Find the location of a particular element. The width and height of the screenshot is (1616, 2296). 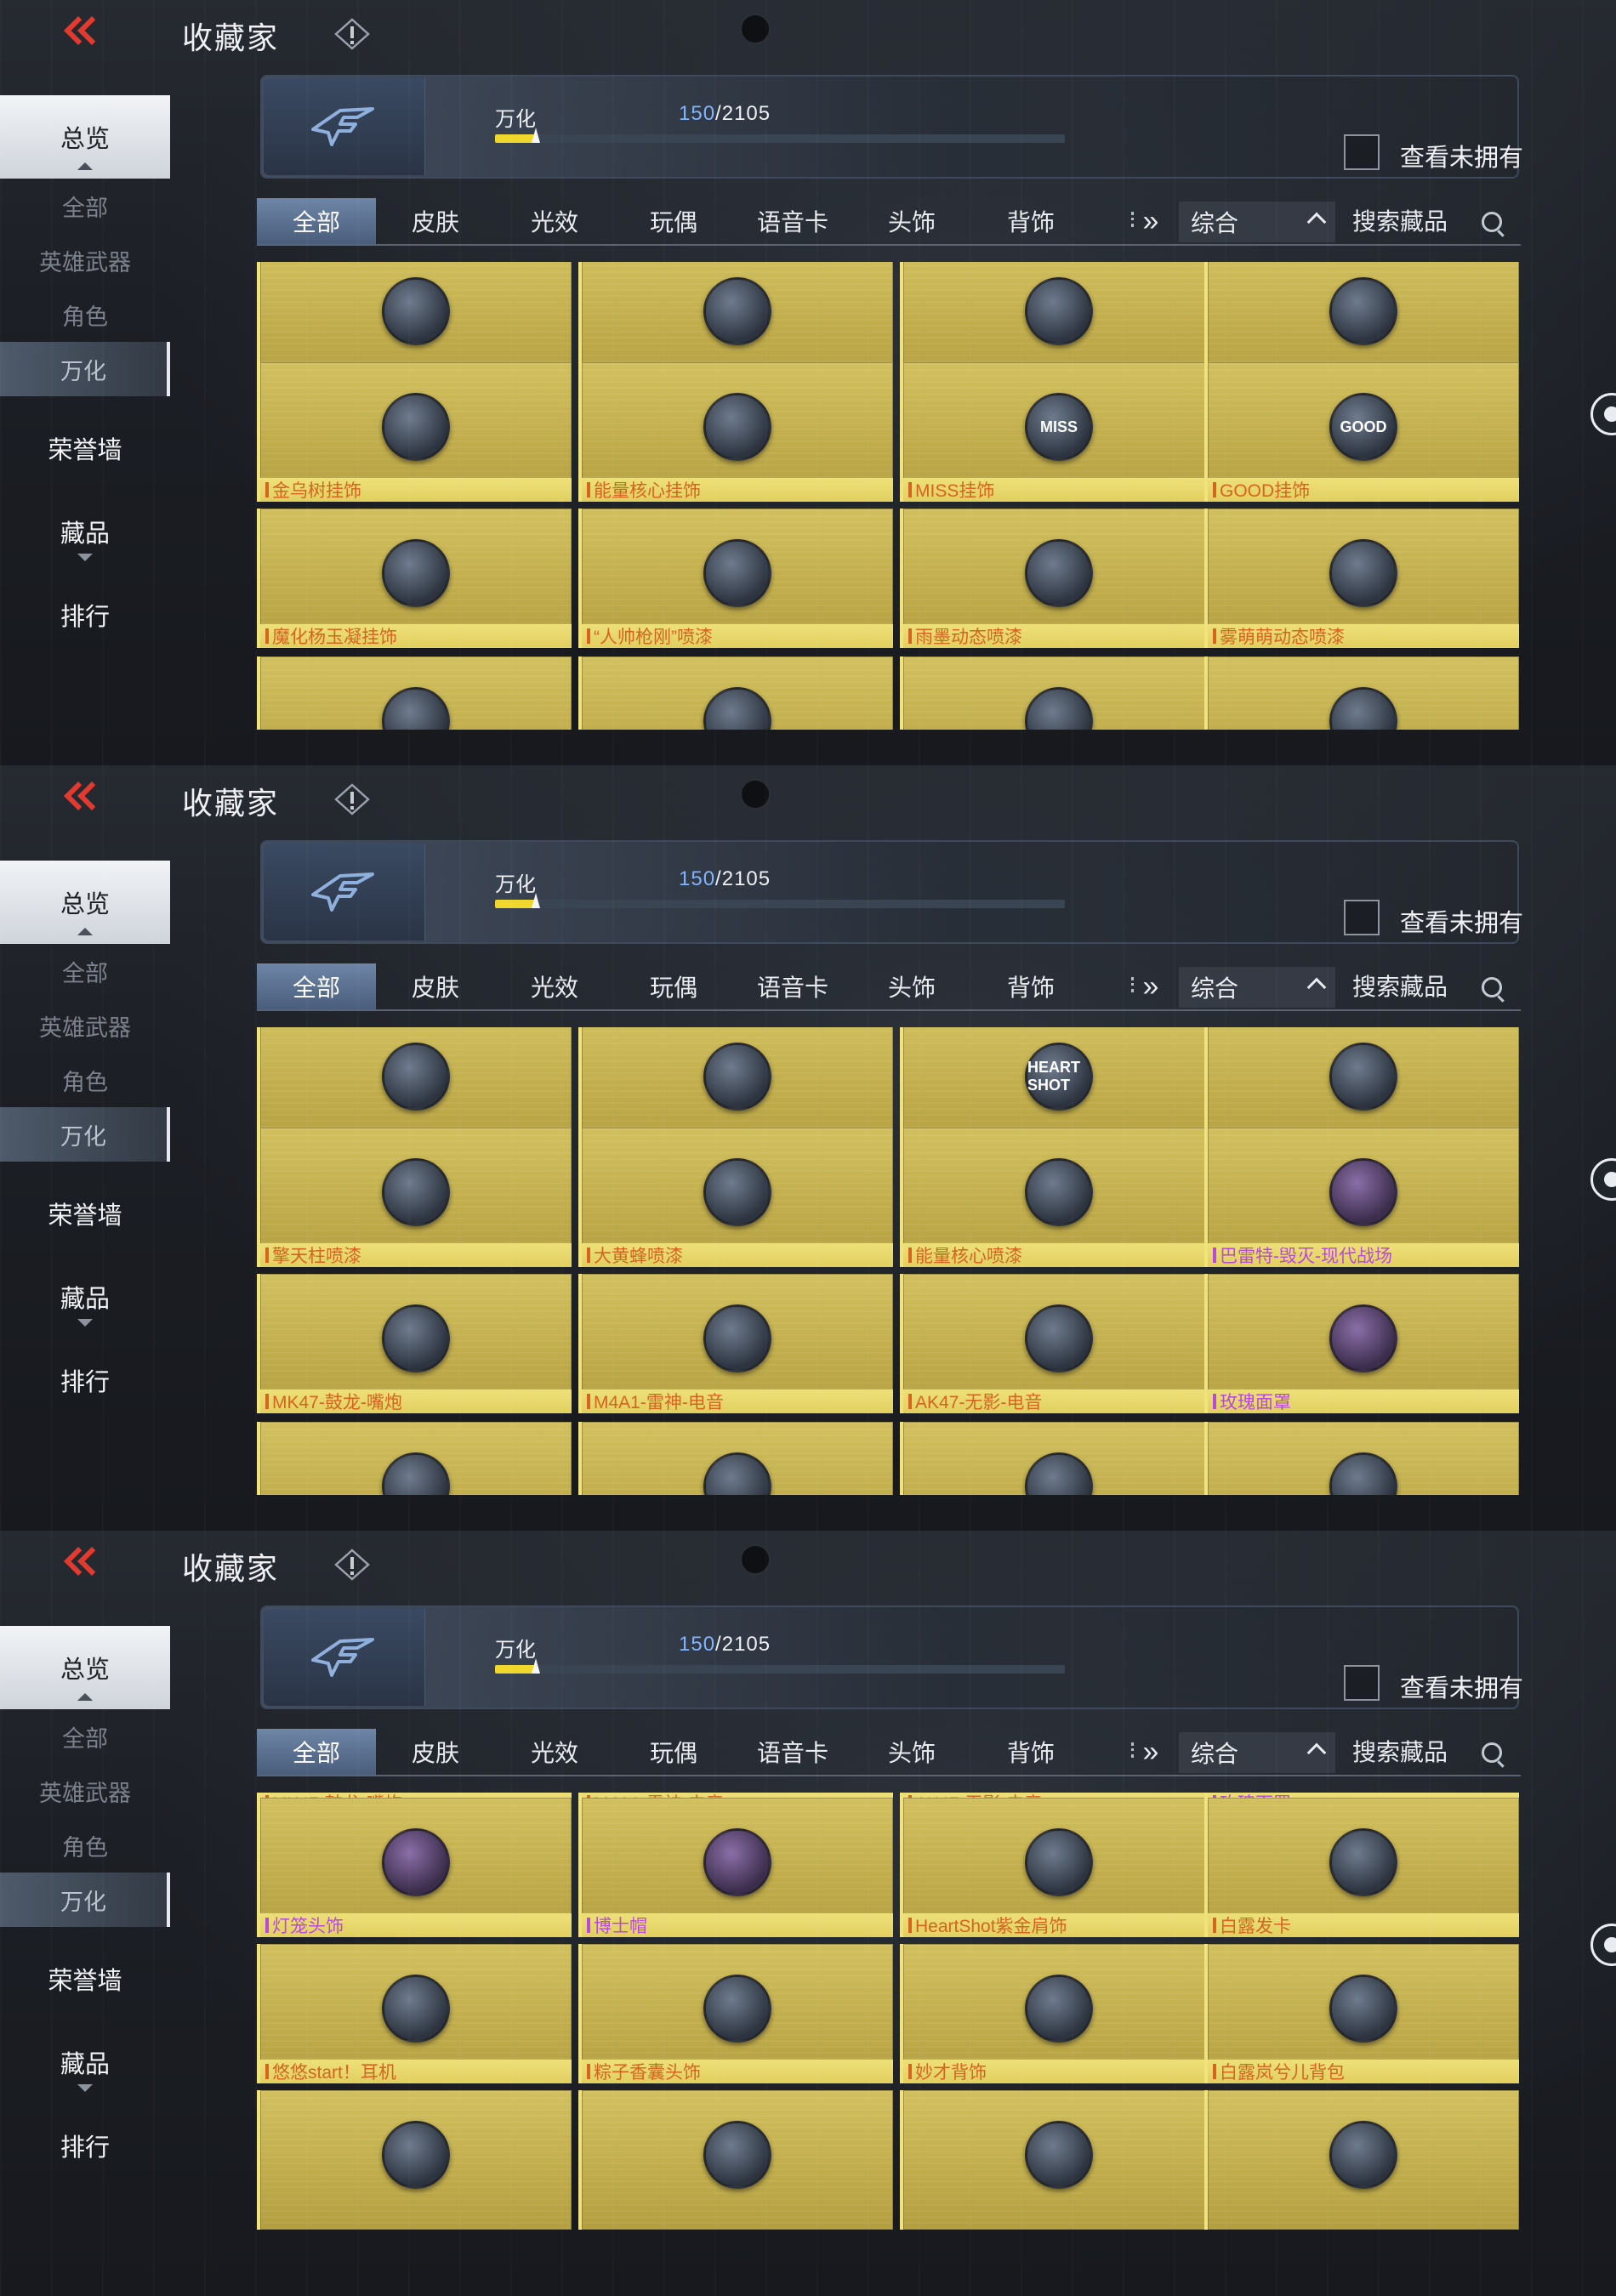

item-card: 大黄蜂喷漆 is located at coordinates (735, 1197).